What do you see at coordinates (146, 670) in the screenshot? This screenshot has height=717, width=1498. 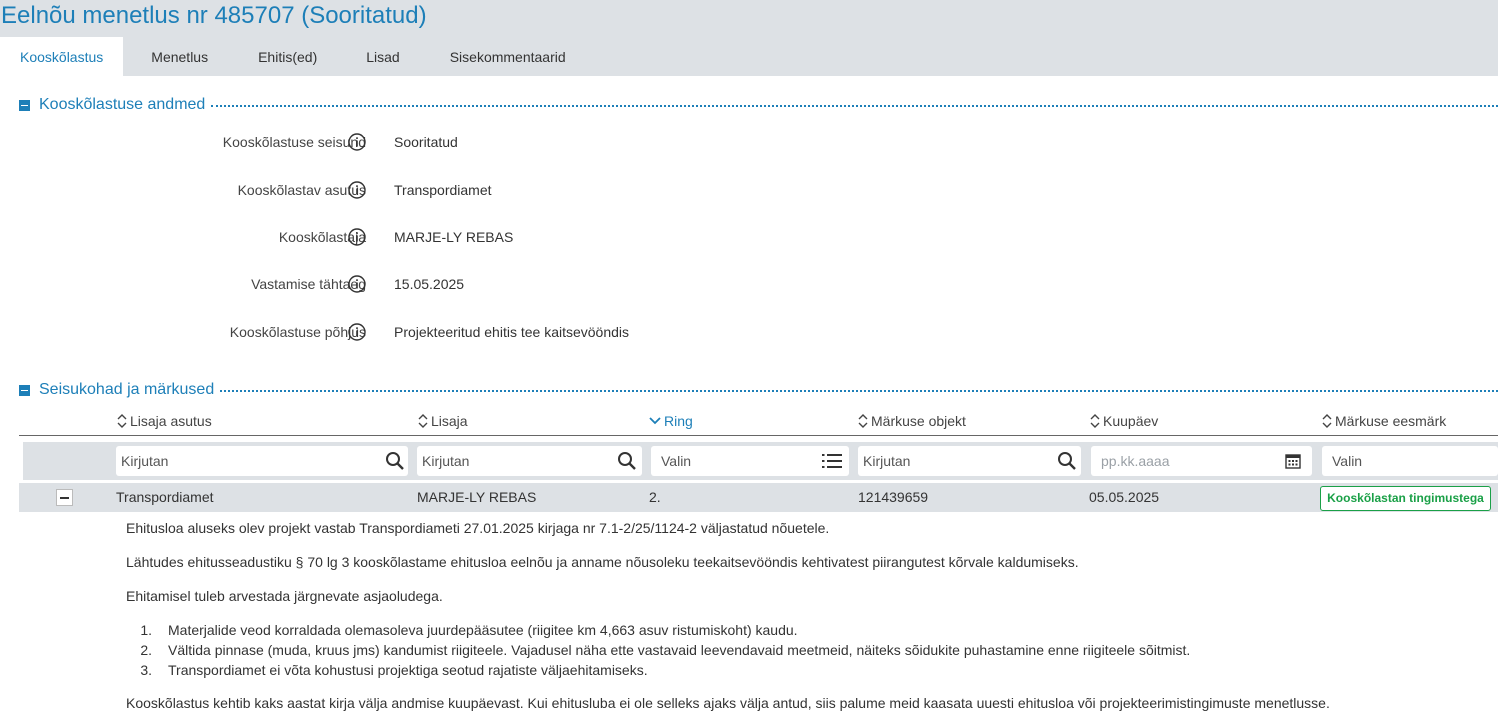 I see `list-number: 3.` at bounding box center [146, 670].